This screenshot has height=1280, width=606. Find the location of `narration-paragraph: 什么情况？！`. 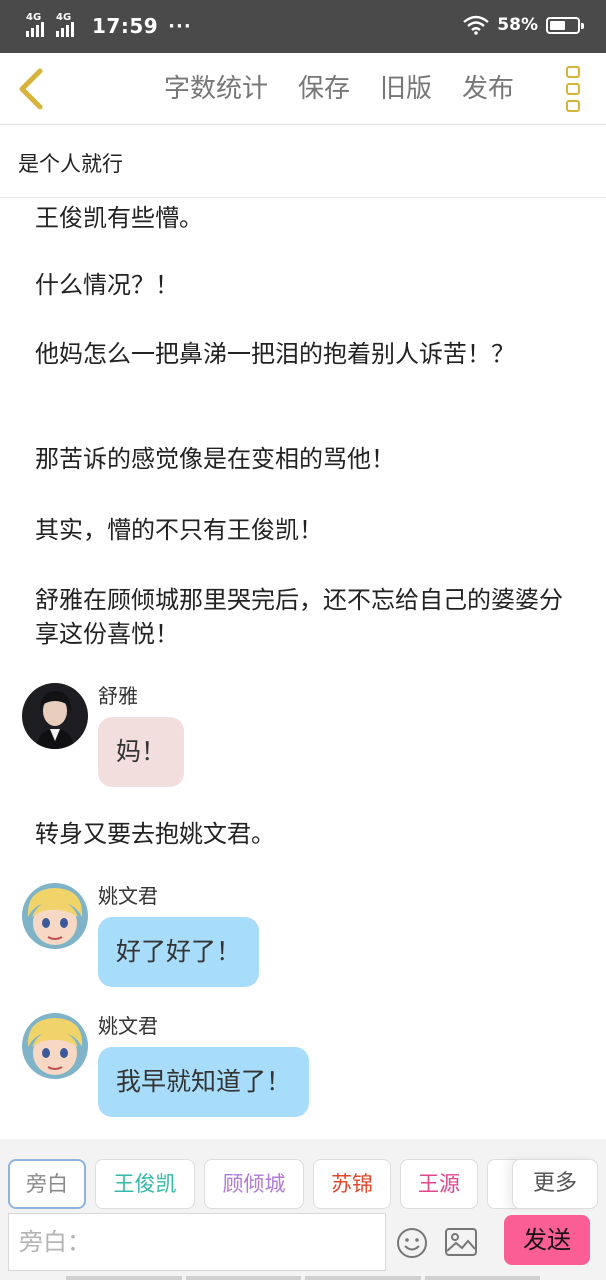

narration-paragraph: 什么情况？！ is located at coordinates (107, 285).